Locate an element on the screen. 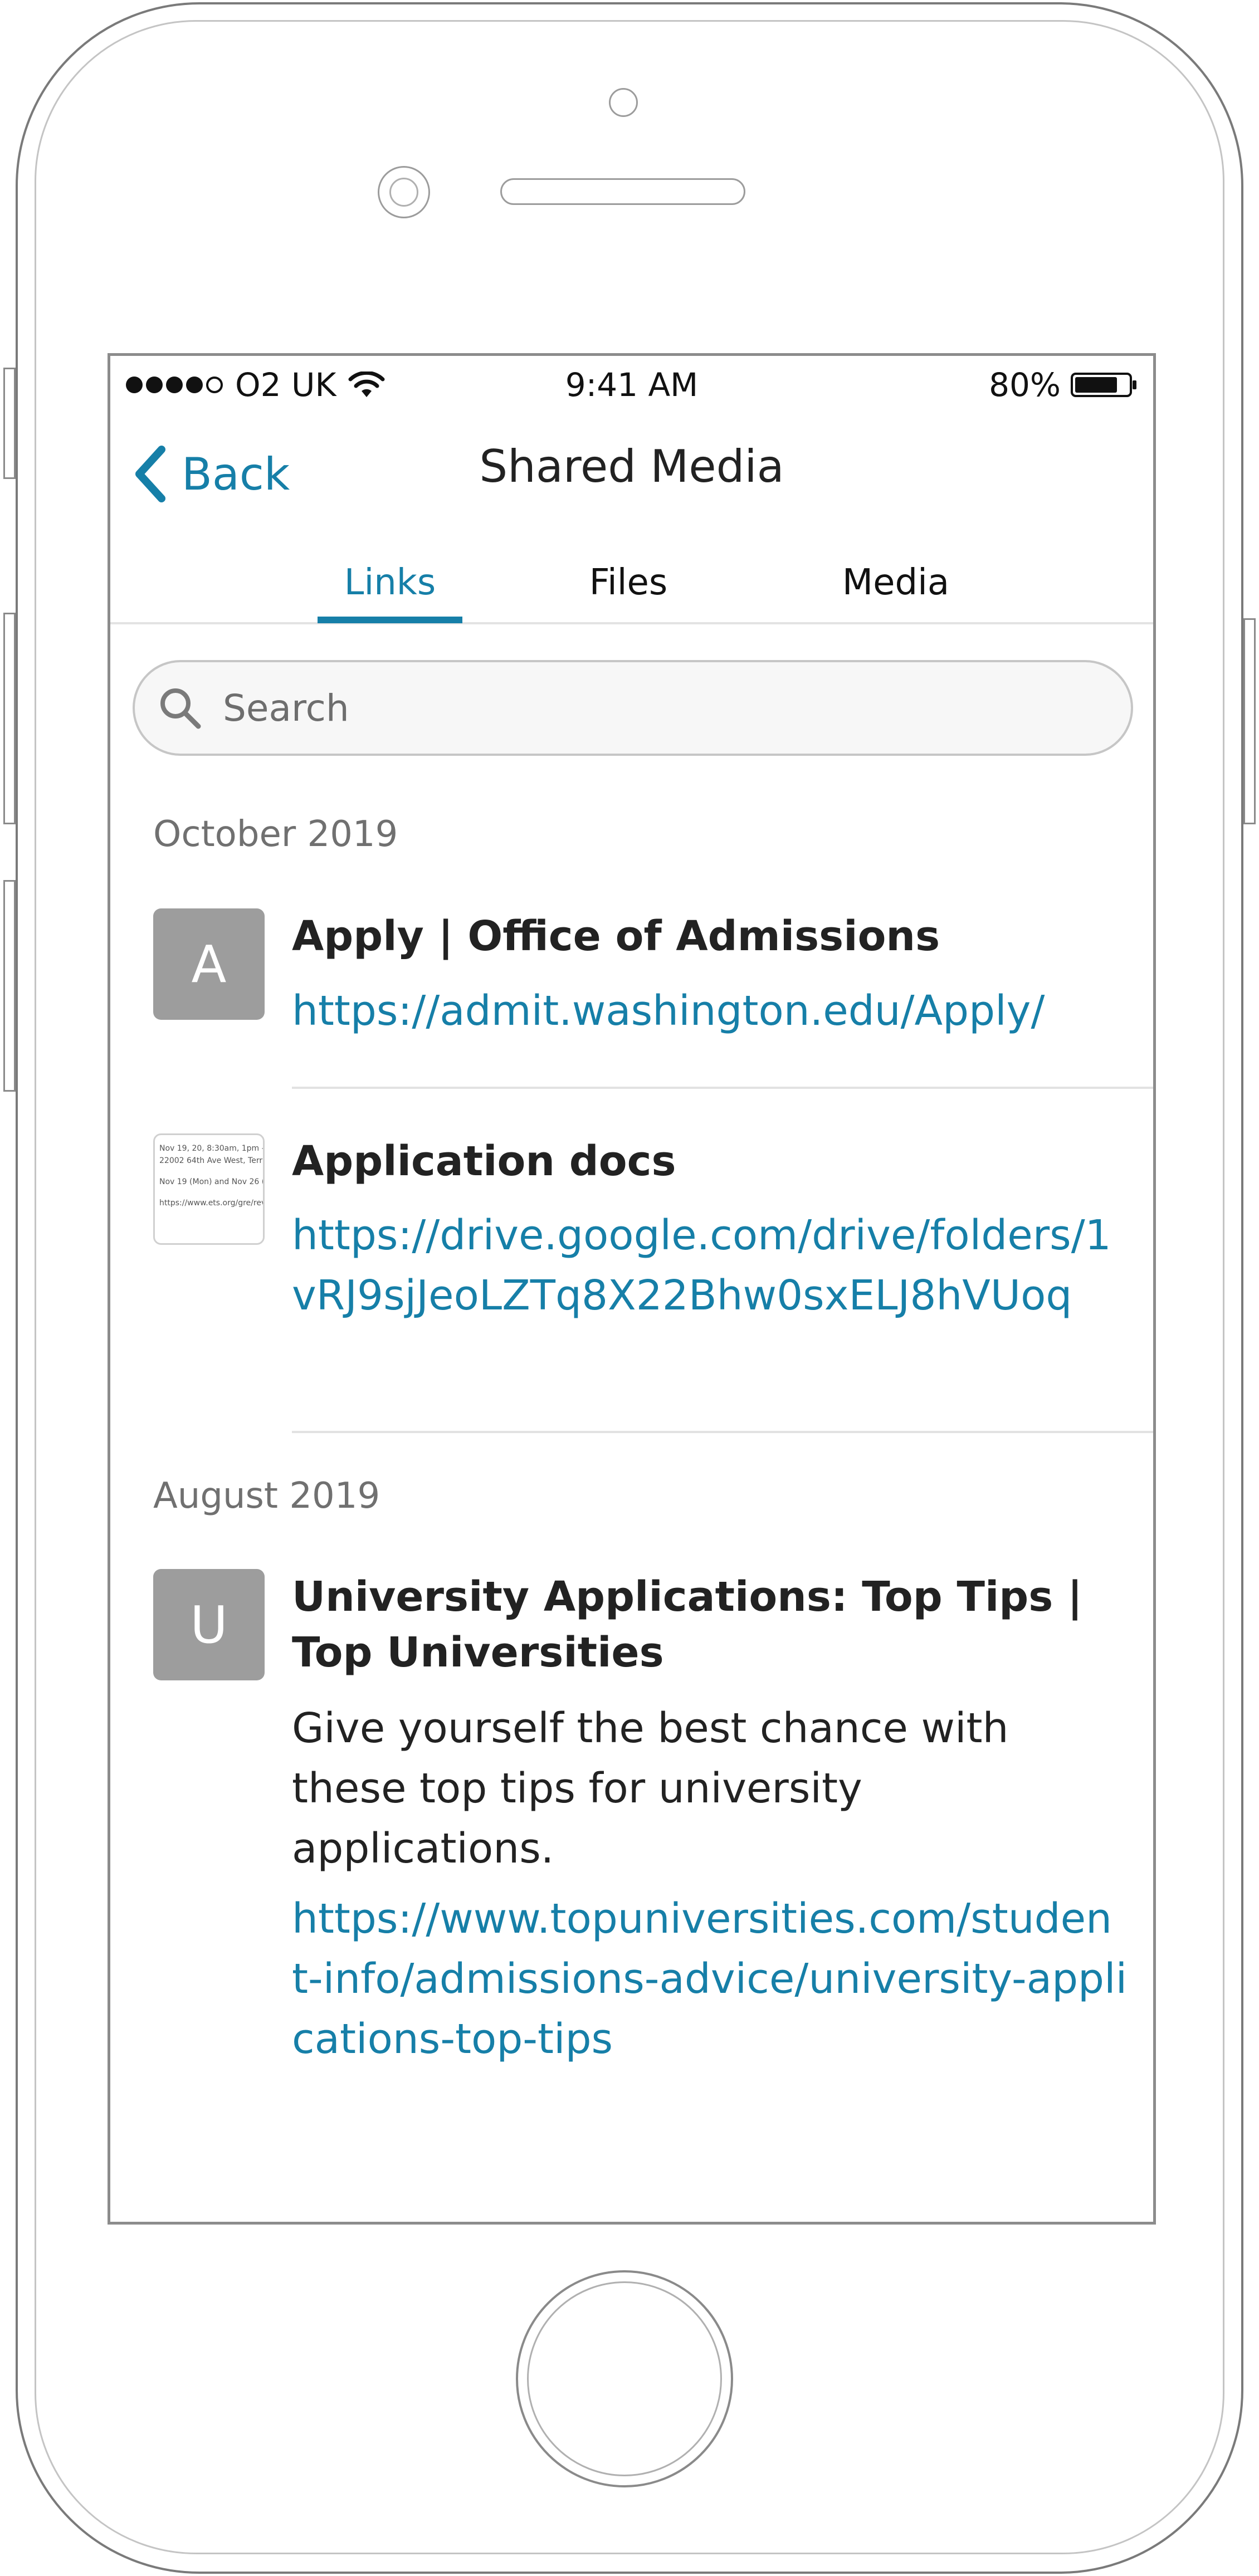  page-title: Shared Media is located at coordinates (632, 467).